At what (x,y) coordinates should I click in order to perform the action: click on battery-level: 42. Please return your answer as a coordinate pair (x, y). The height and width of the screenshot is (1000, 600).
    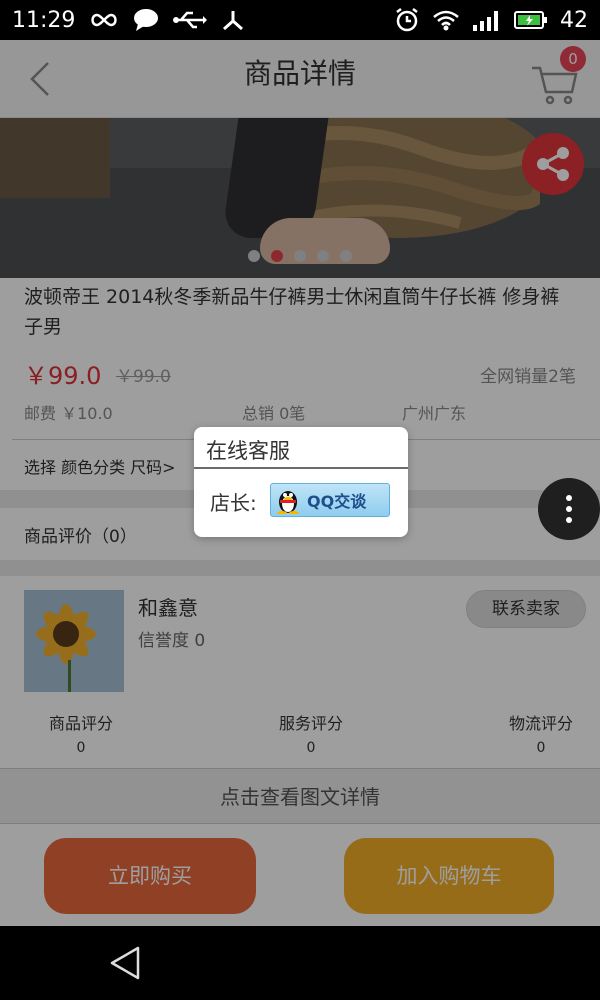
    Looking at the image, I should click on (574, 20).